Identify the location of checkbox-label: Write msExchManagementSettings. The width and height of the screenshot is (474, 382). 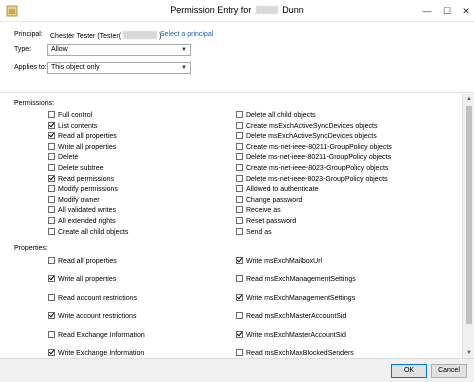
(301, 298).